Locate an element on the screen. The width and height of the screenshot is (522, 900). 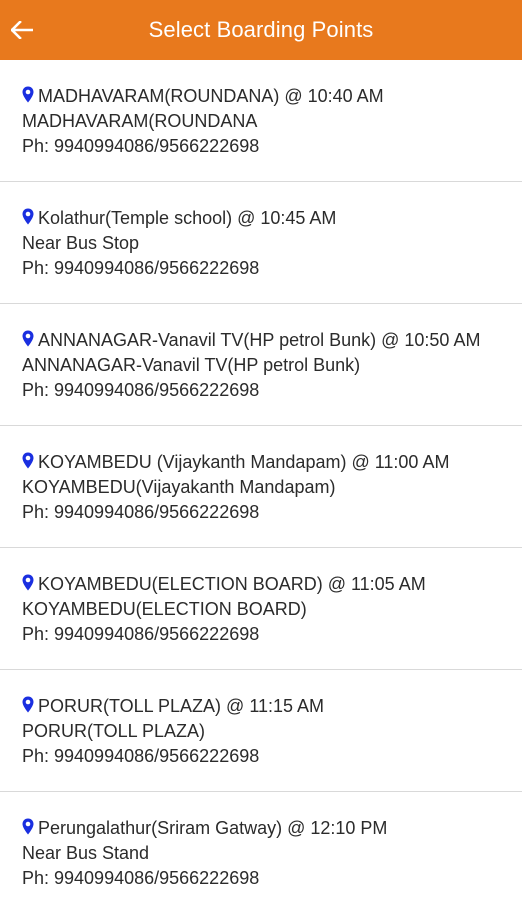
boarding-point-title: Perungalathur(Sriram Gatway) @ 12:10 PM is located at coordinates (261, 828).